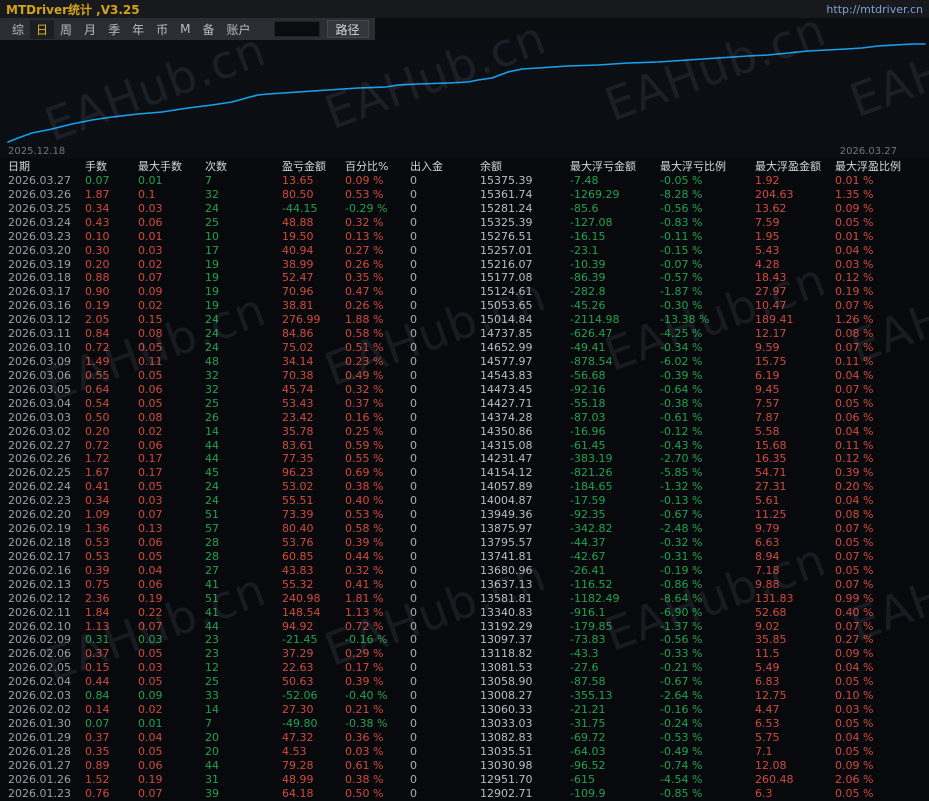 The image size is (929, 801). Describe the element at coordinates (238, 29) in the screenshot. I see `menu-item-10: 账户` at that location.